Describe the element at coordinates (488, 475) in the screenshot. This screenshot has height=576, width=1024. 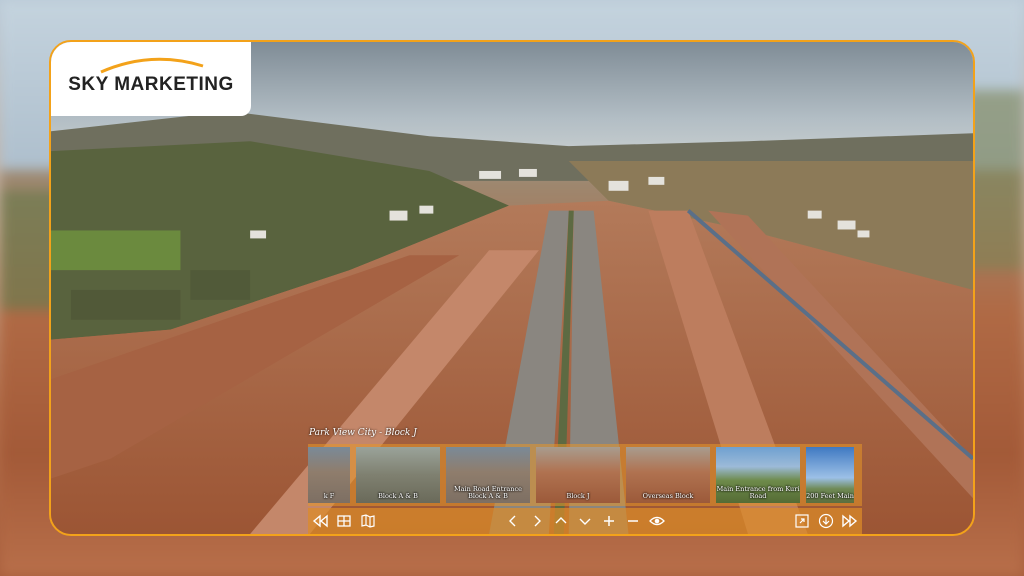
I see `thumbnail-2: Main Road Entrance Block A & B` at that location.